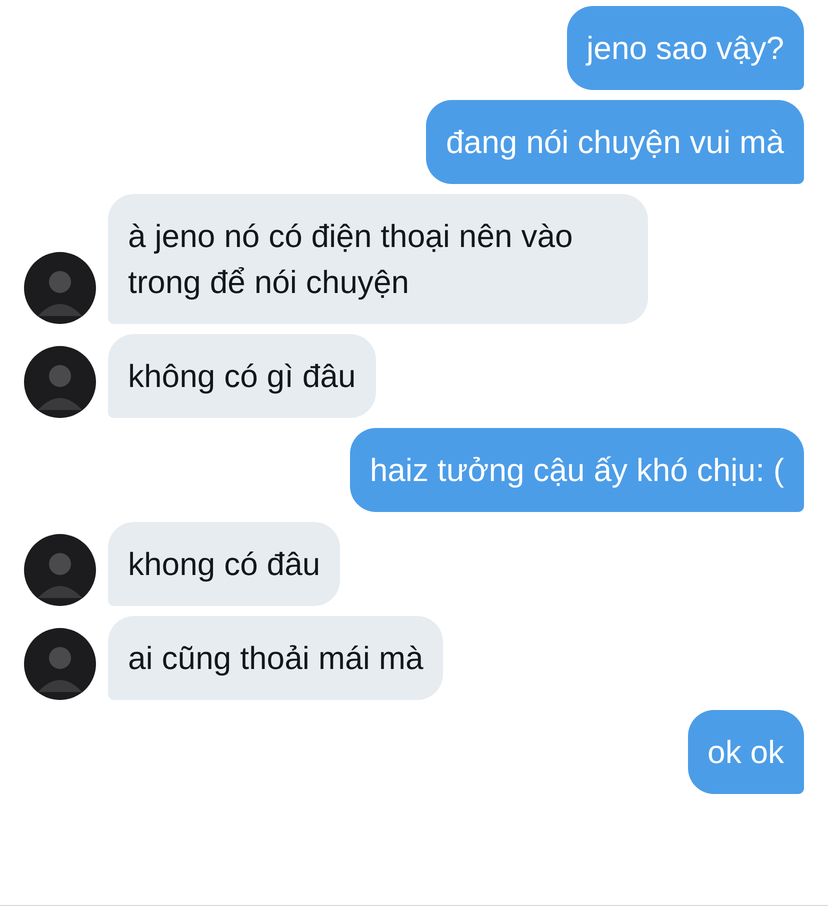 This screenshot has height=906, width=828. I want to click on received-message-bubble: không có gì đâu, so click(242, 376).